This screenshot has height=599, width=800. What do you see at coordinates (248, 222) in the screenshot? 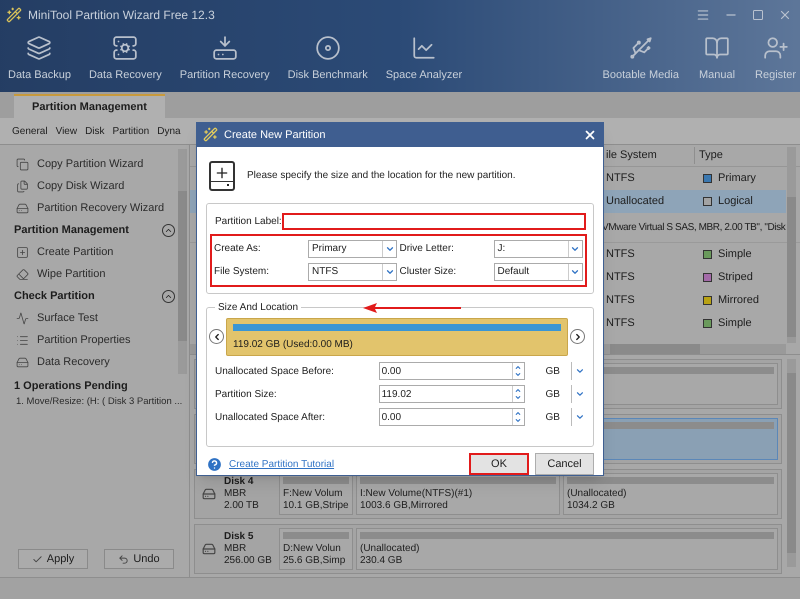
I see `field-label: Partition Label:` at bounding box center [248, 222].